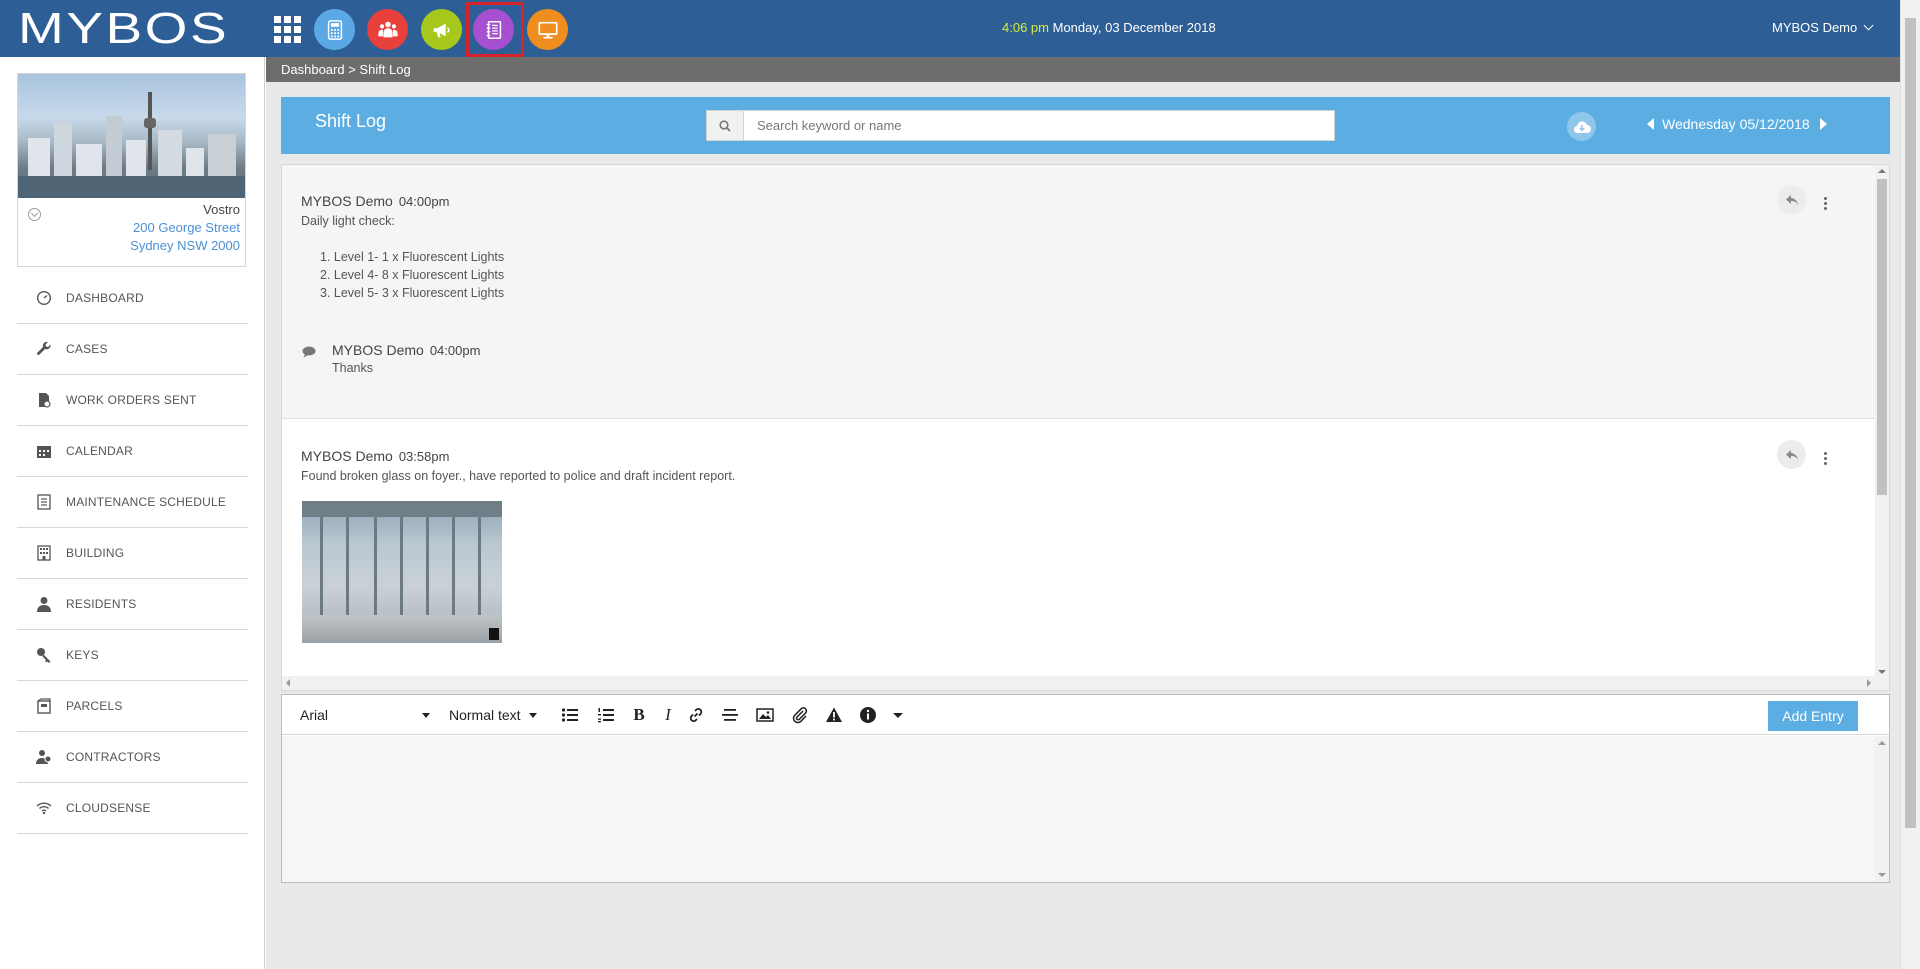 This screenshot has width=1920, height=969. I want to click on contractors-icon, so click(44, 757).